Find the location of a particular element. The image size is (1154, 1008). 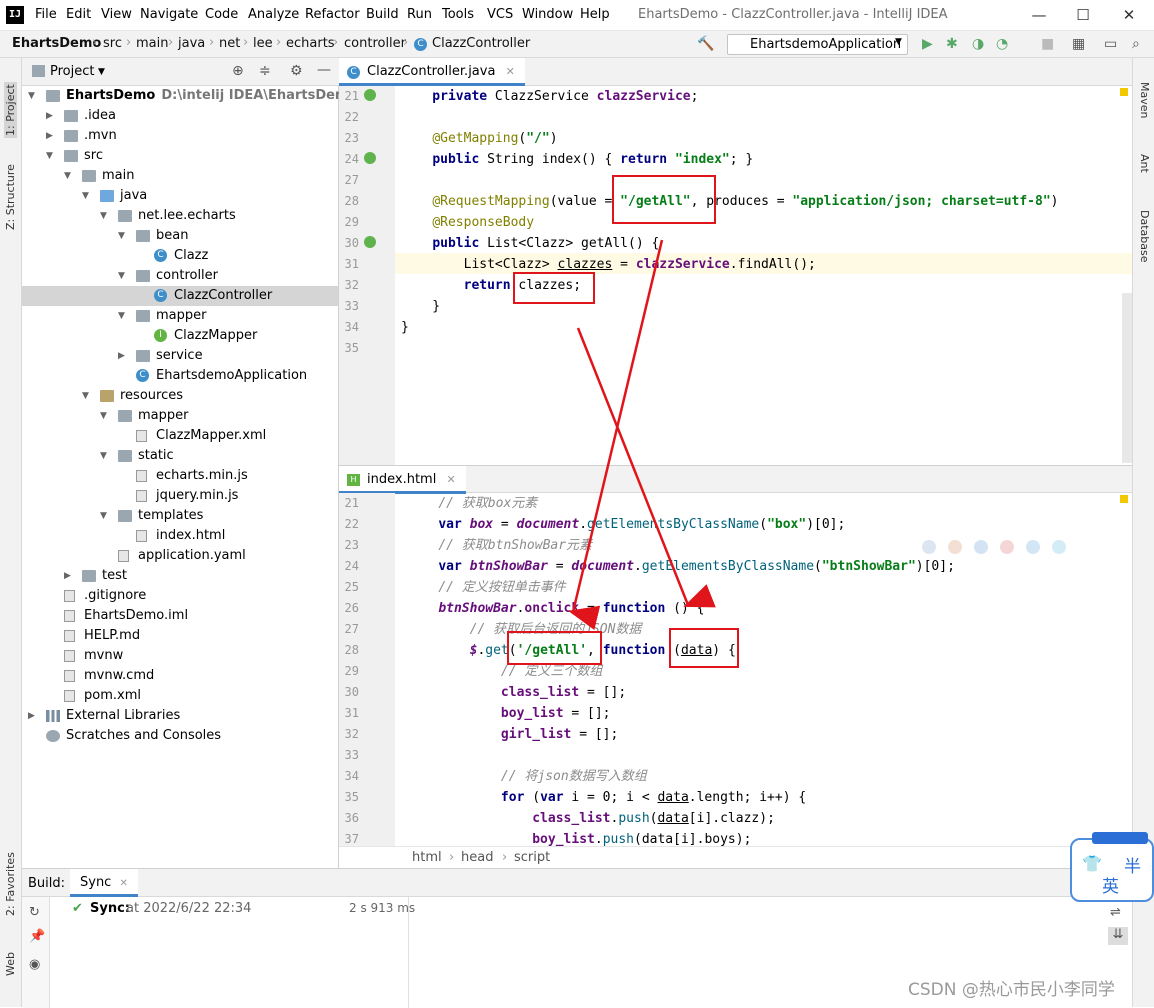

tree-item: ▼ src is located at coordinates (180, 156).